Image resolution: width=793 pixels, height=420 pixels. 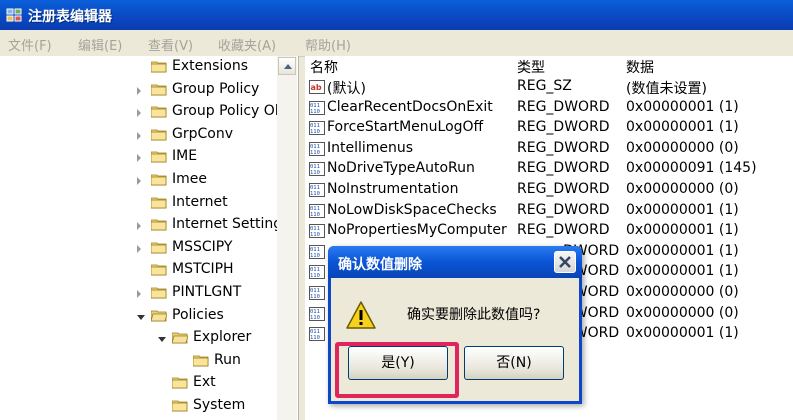 What do you see at coordinates (514, 363) in the screenshot?
I see `no-button: 否(N)` at bounding box center [514, 363].